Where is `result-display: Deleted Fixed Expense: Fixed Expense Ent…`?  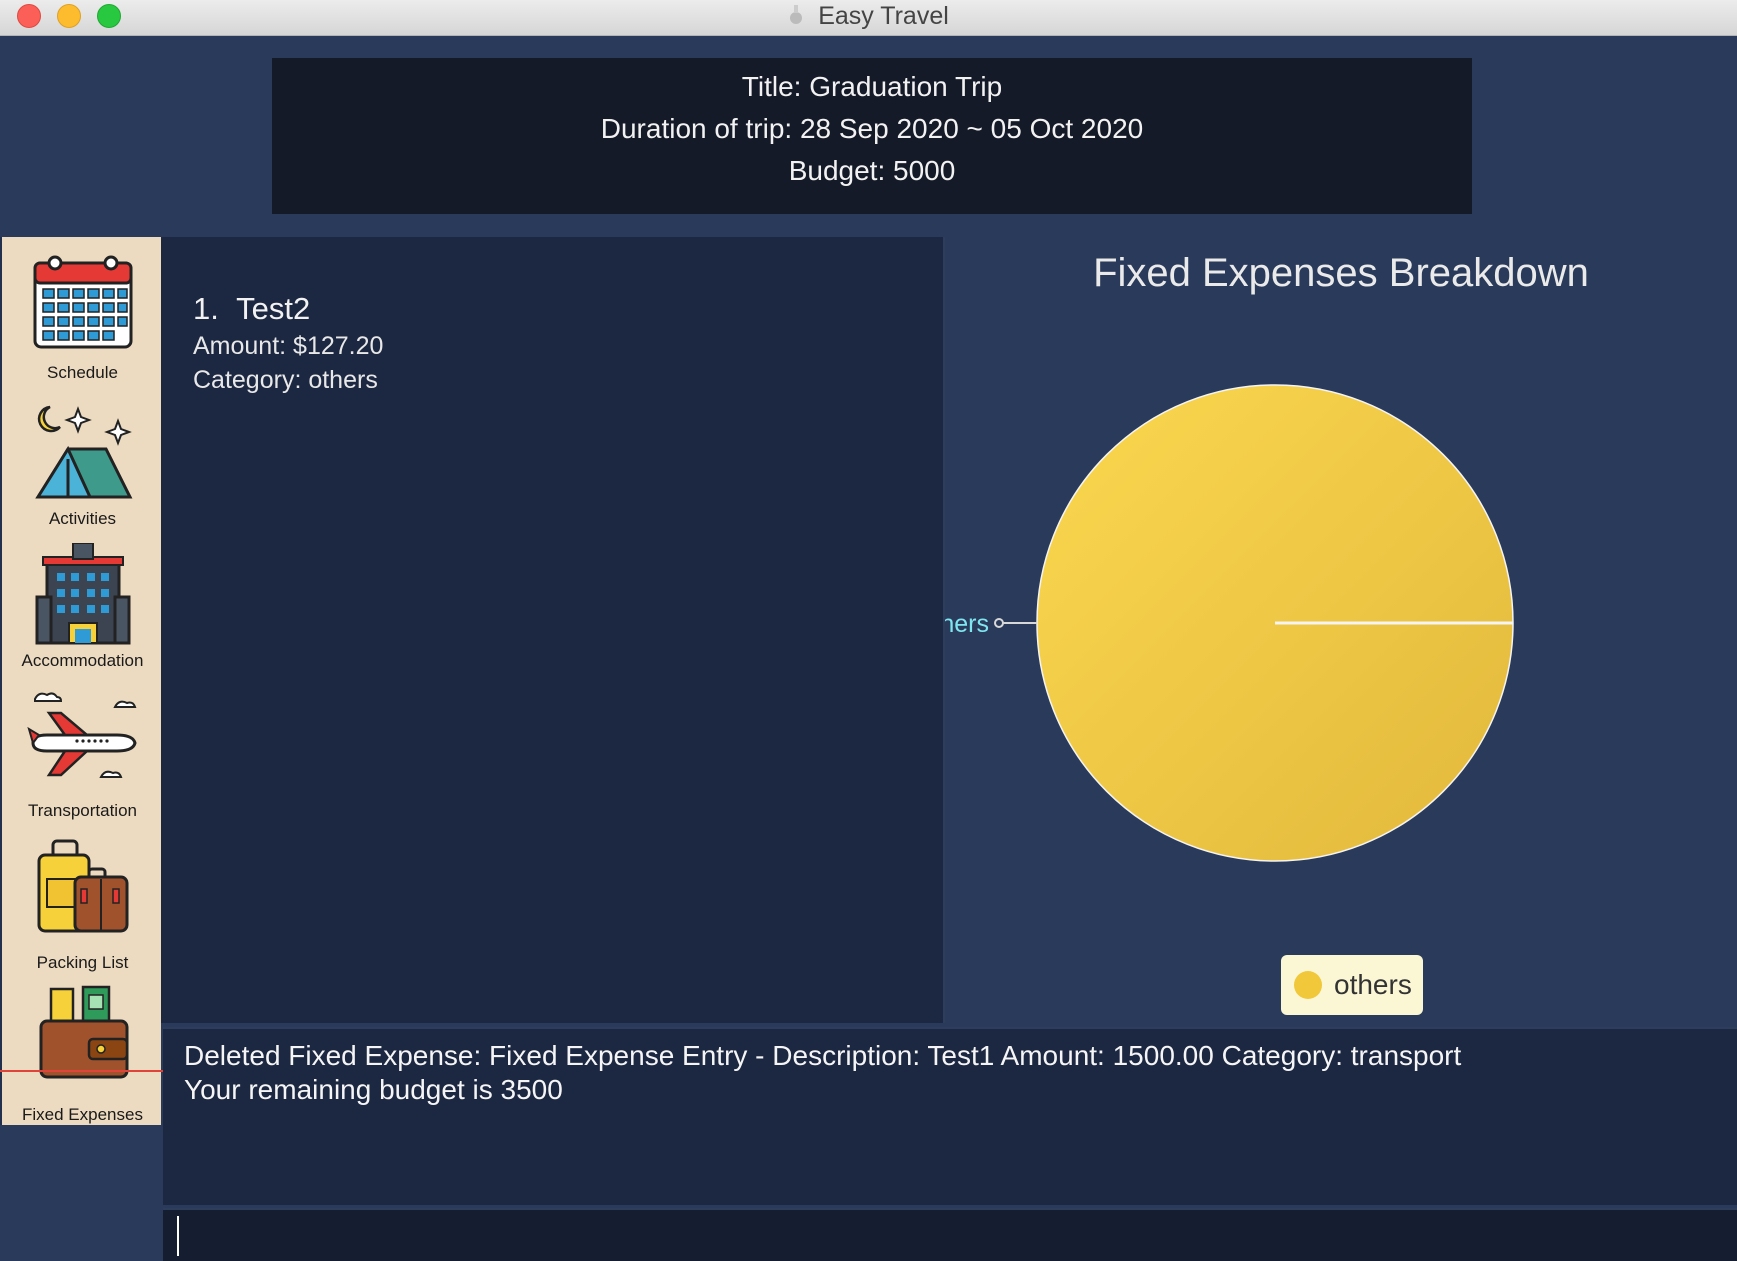
result-display: Deleted Fixed Expense: Fixed Expense Ent… is located at coordinates (950, 1116).